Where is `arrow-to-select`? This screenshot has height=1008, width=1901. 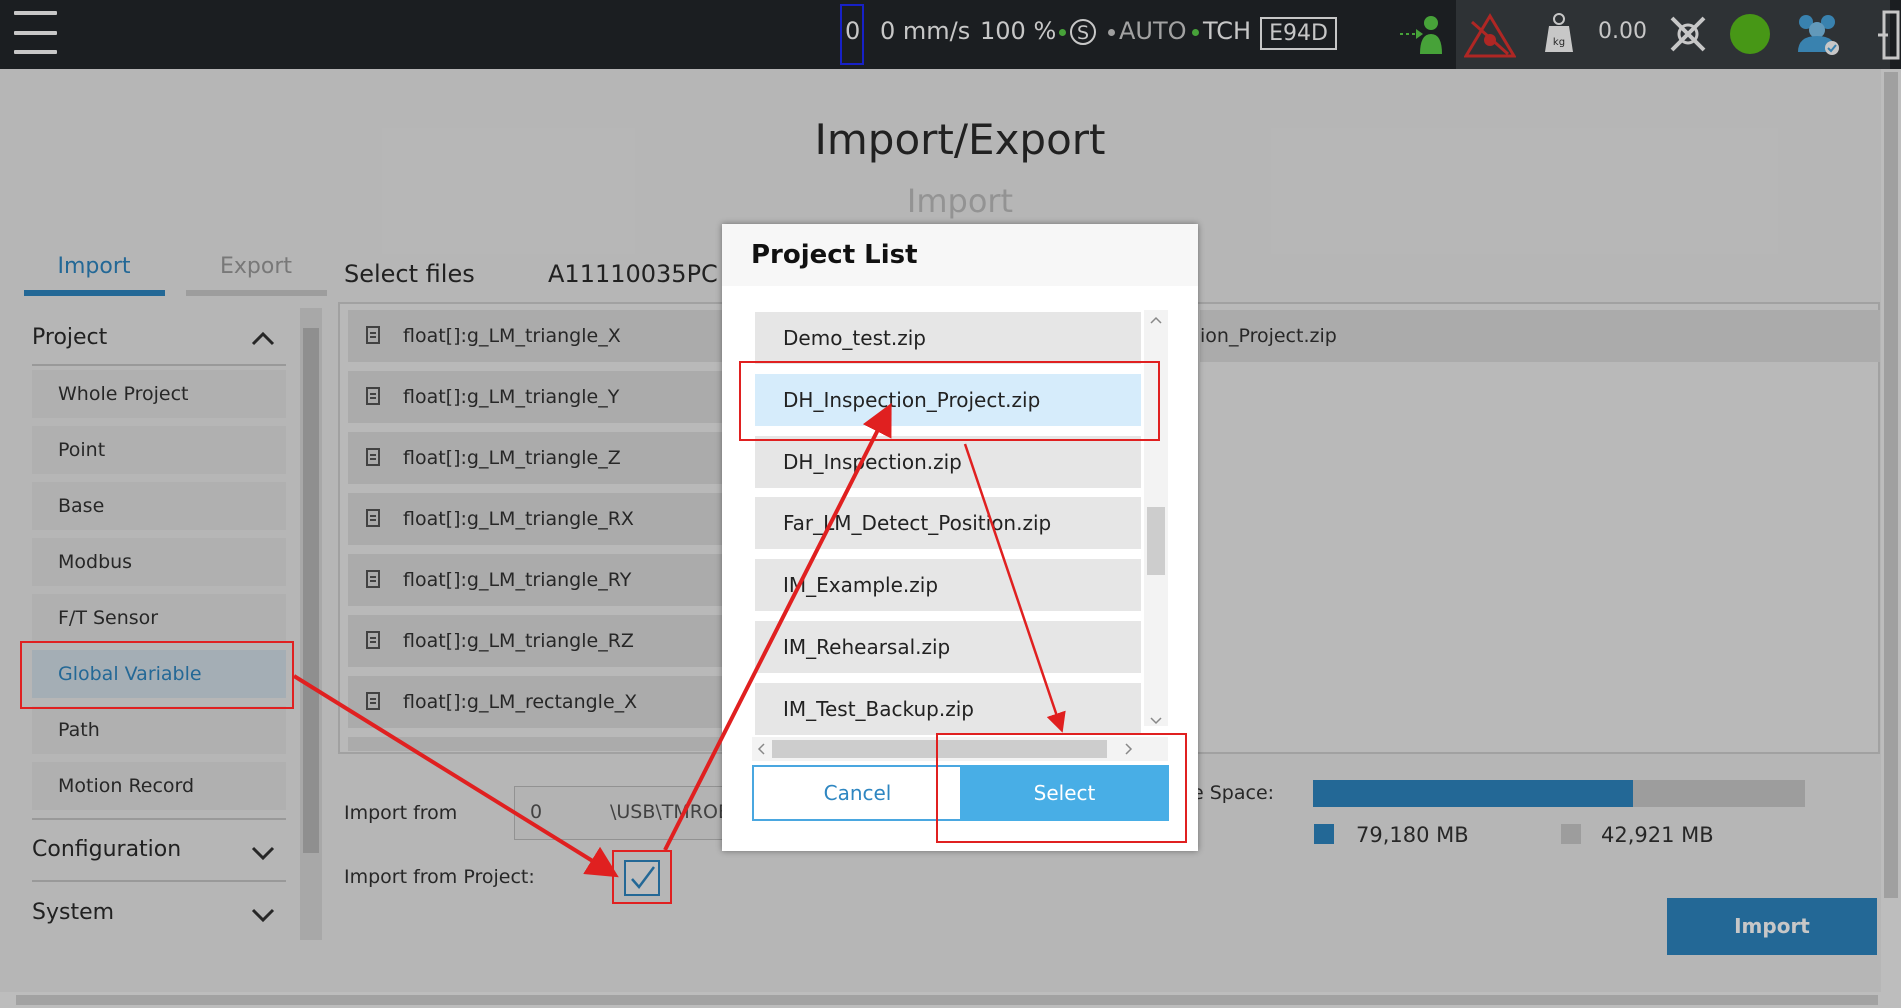
arrow-to-select is located at coordinates (1014, 588).